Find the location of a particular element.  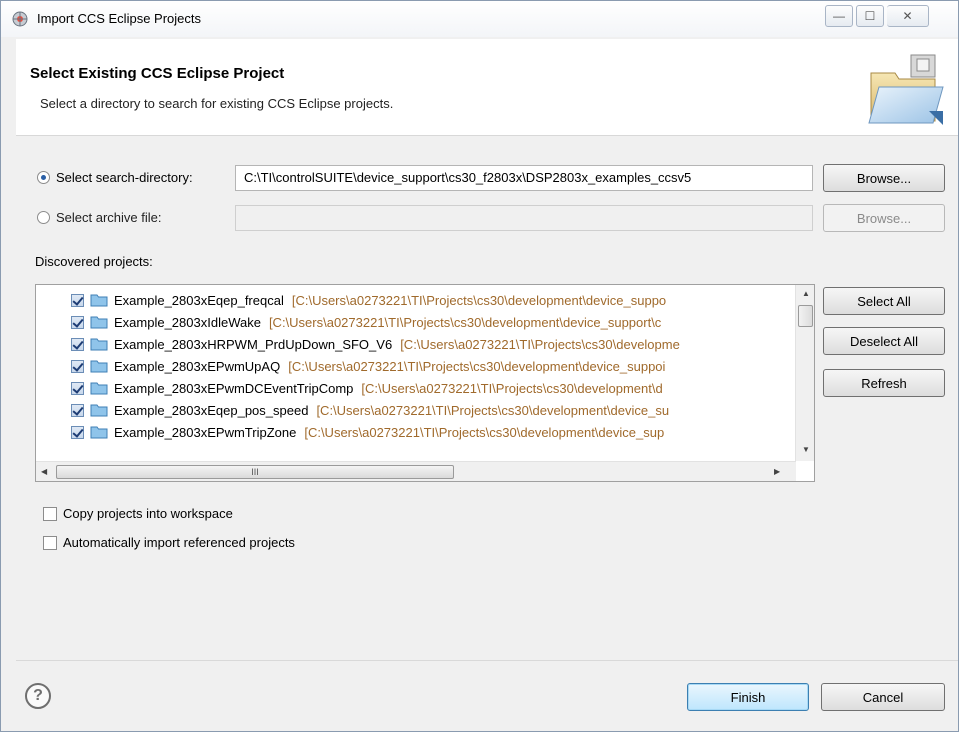

ccs-app-icon is located at coordinates (20, 19).